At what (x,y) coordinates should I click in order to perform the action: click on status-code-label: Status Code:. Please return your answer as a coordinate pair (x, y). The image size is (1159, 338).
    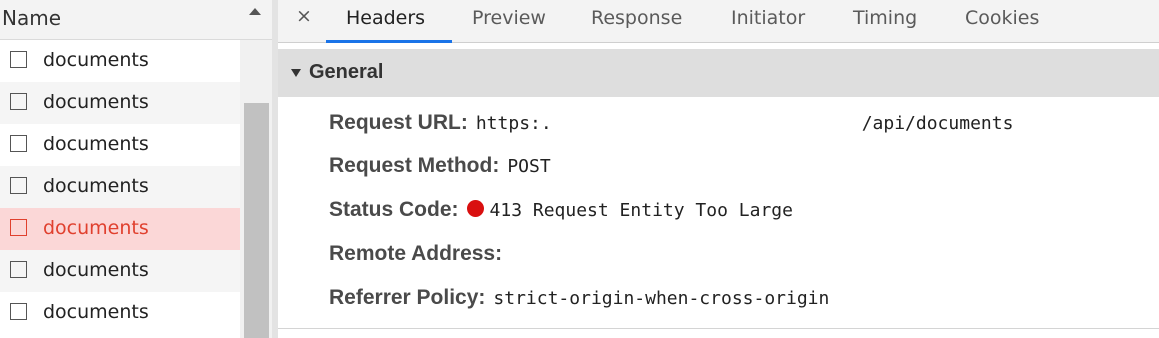
    Looking at the image, I should click on (394, 209).